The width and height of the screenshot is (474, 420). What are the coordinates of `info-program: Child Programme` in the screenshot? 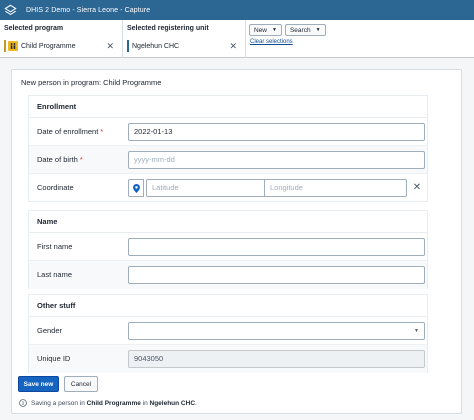 It's located at (113, 403).